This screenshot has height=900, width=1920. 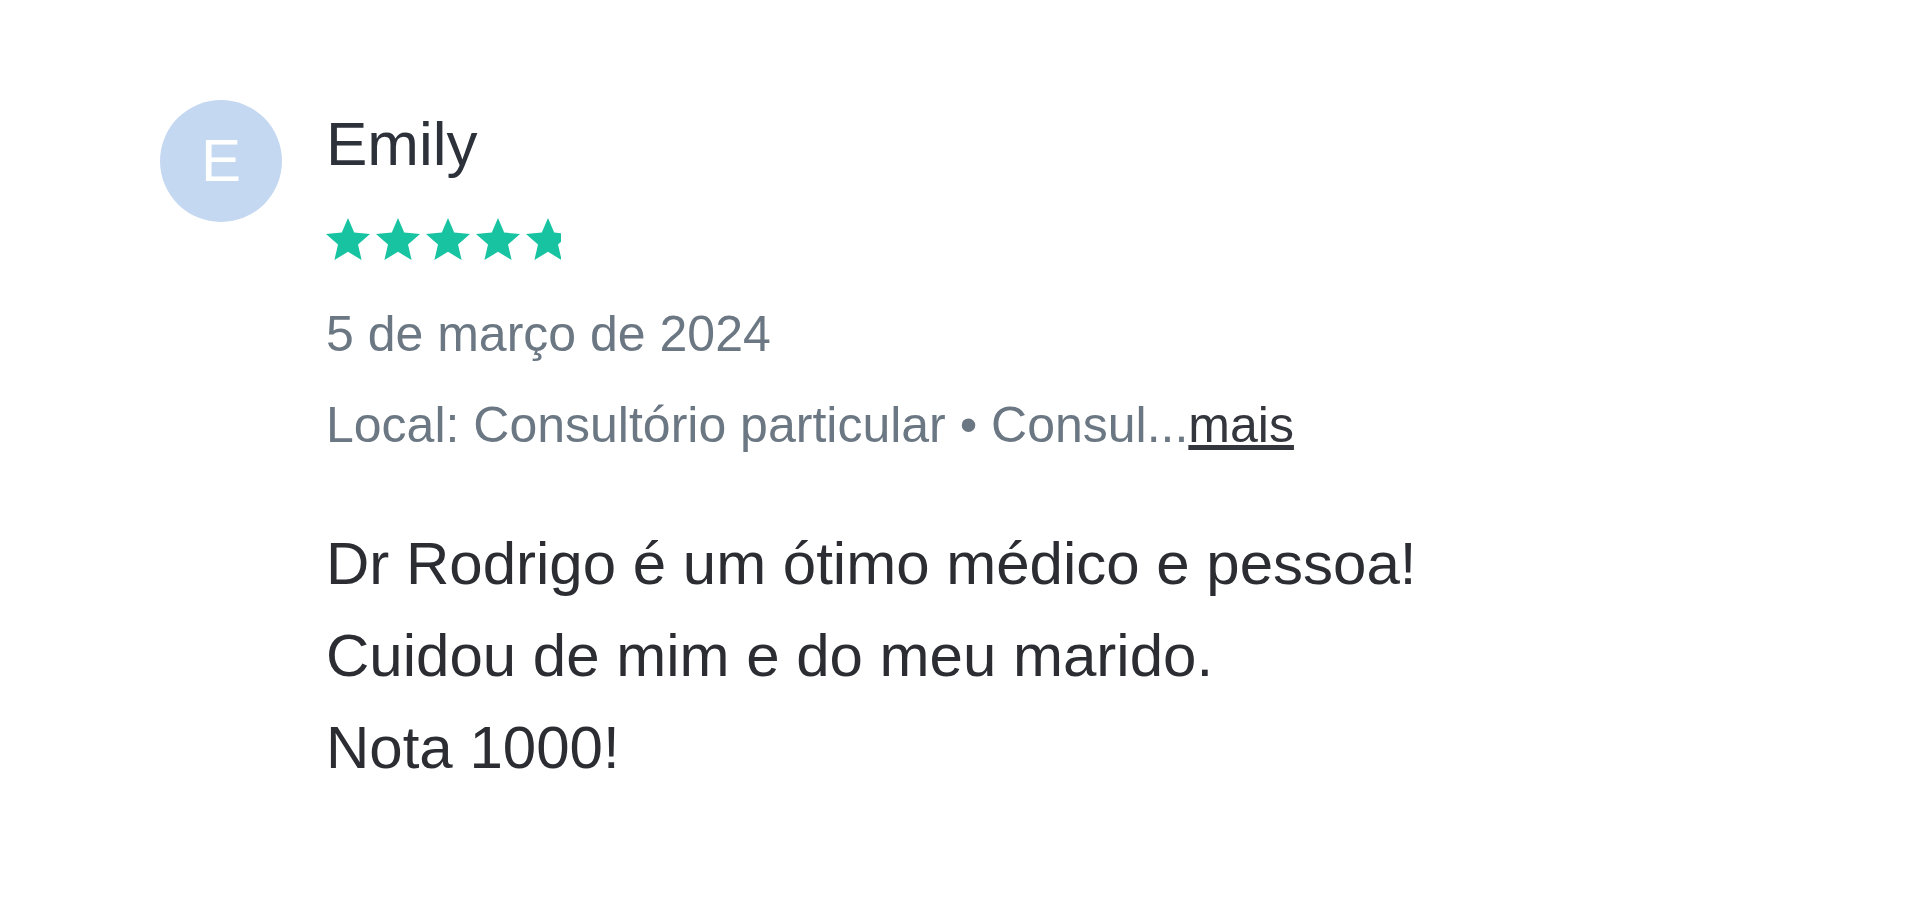 What do you see at coordinates (402, 144) in the screenshot?
I see `reviewer-name: Emily` at bounding box center [402, 144].